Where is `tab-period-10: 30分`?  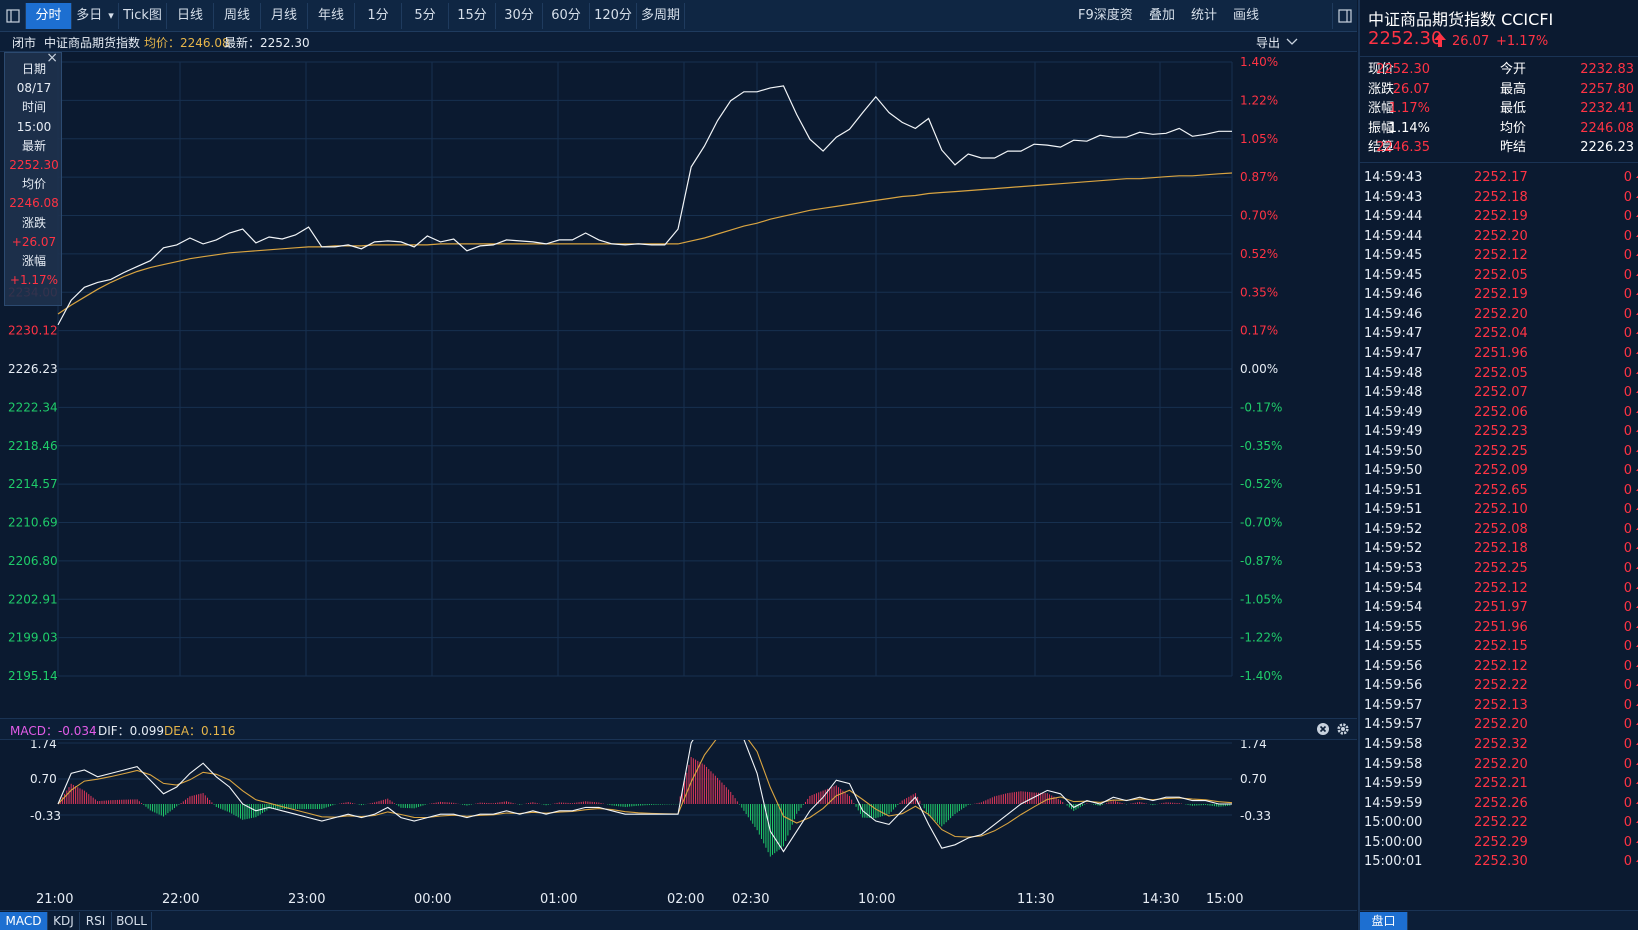 tab-period-10: 30分 is located at coordinates (519, 16).